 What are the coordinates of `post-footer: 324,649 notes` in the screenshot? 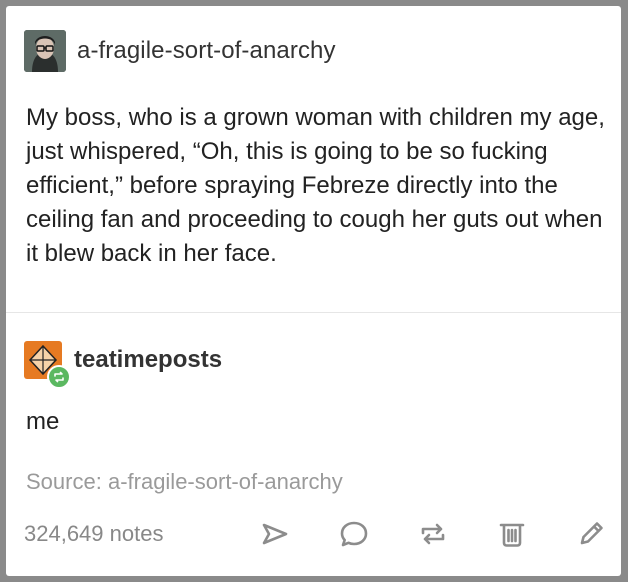 It's located at (314, 534).